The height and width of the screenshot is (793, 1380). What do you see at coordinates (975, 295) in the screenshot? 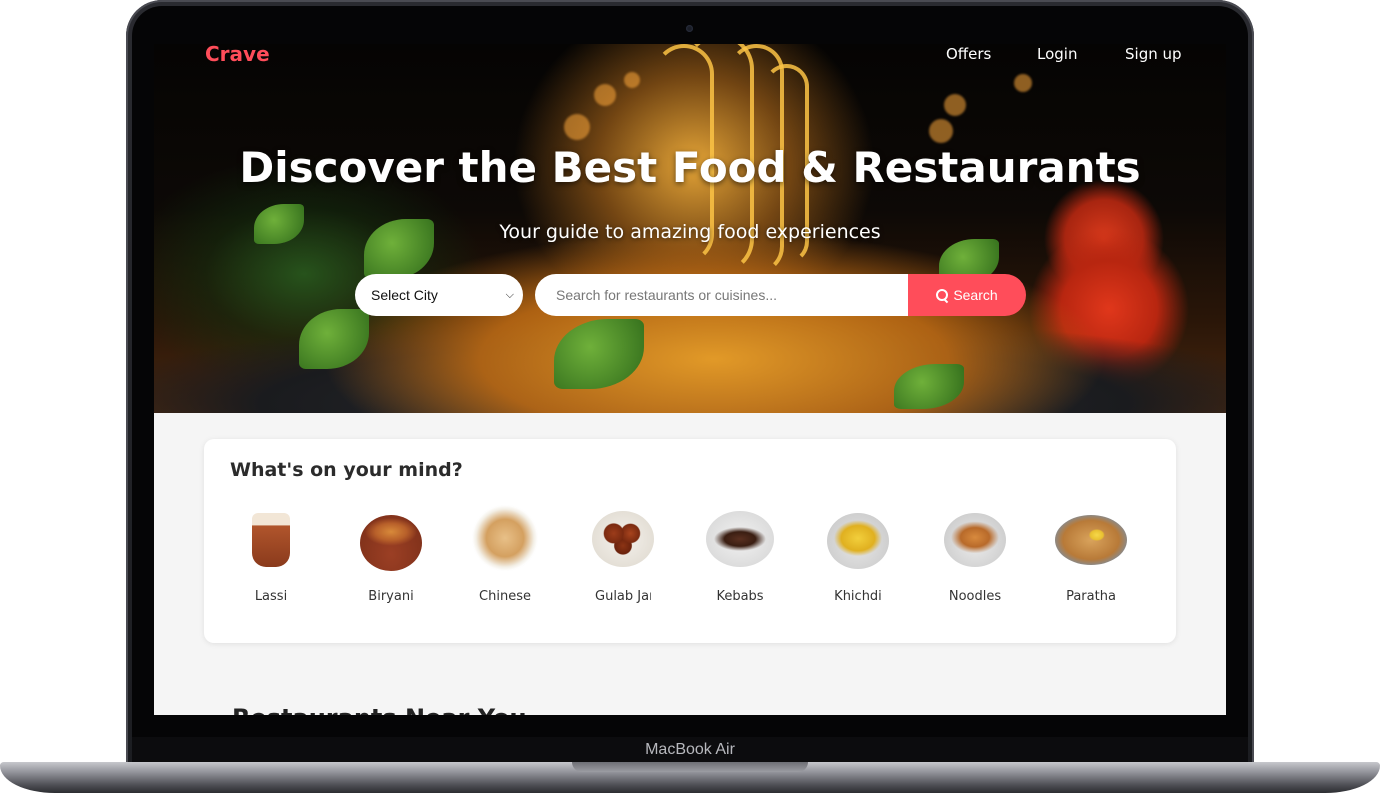
I see `search-button-label: Search` at bounding box center [975, 295].